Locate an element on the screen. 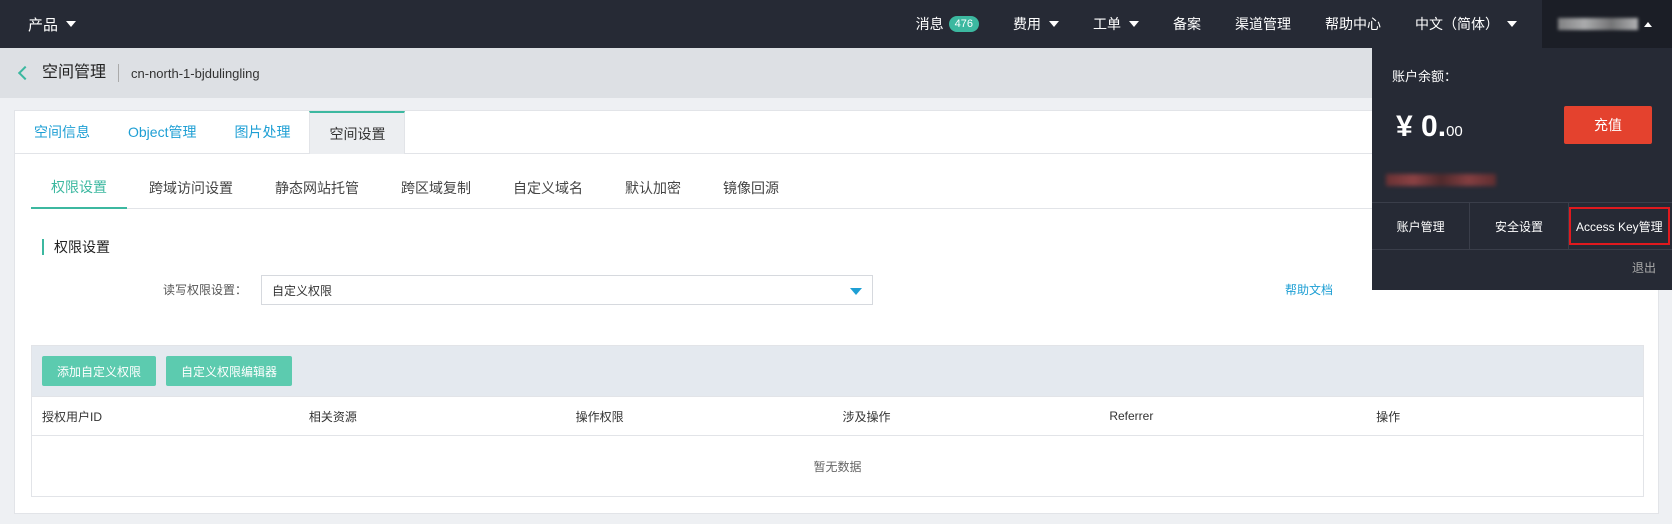 Image resolution: width=1672 pixels, height=524 pixels. tab-bucket-info: 空间信息 is located at coordinates (62, 132).